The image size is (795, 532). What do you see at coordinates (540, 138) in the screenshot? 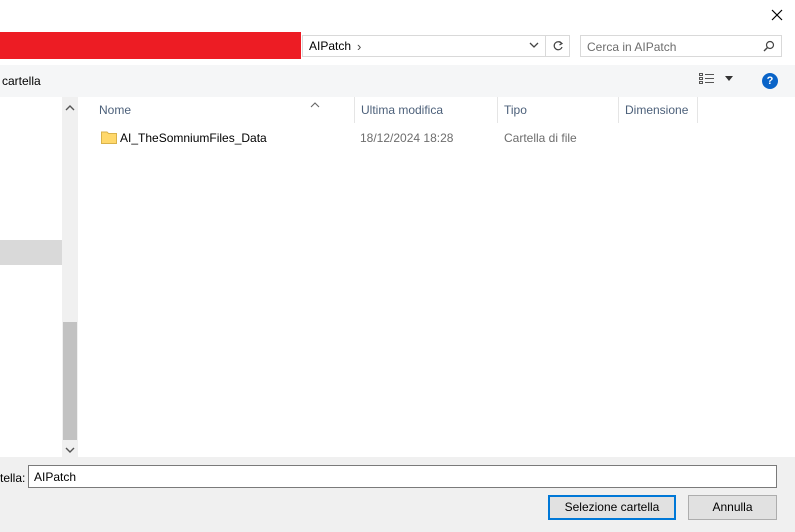
I see `file-type: Cartella di file` at bounding box center [540, 138].